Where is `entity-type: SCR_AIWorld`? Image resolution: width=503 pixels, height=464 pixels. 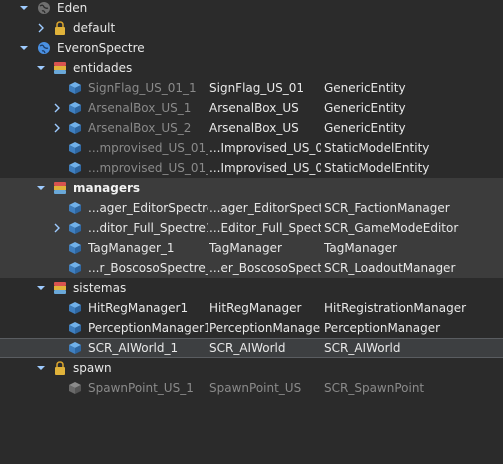 entity-type: SCR_AIWorld is located at coordinates (362, 348).